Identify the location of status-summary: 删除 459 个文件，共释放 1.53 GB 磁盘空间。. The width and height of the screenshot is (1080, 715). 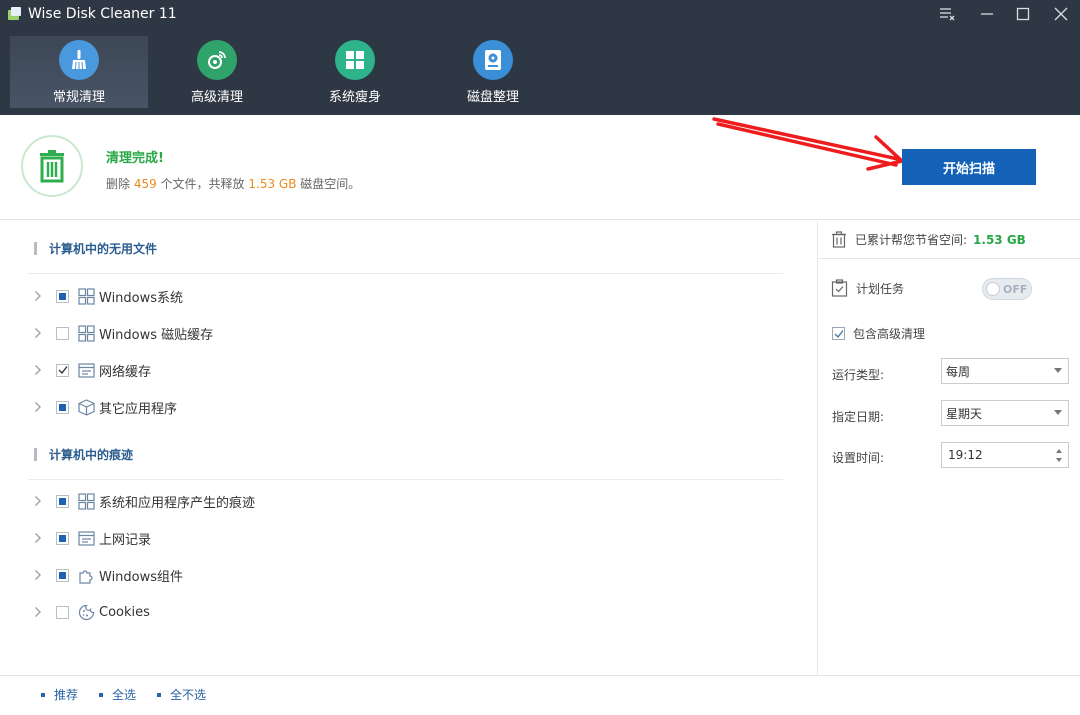
(233, 183).